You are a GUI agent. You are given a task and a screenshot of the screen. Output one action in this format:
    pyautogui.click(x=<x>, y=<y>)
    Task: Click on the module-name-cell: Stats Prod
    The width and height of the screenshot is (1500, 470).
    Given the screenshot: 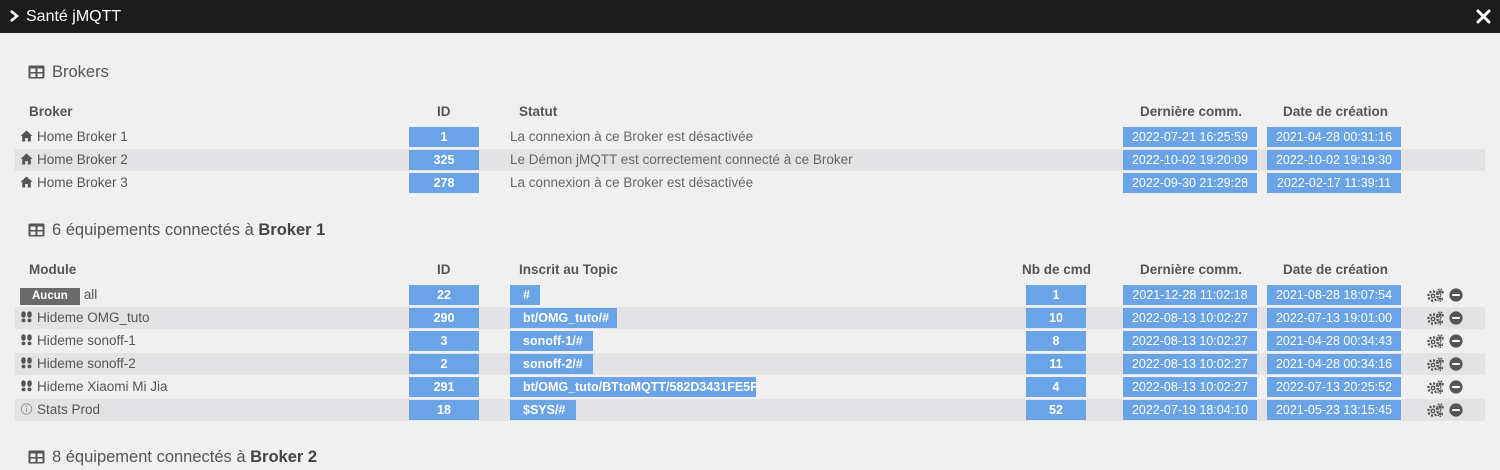 What is the action you would take?
    pyautogui.click(x=60, y=409)
    